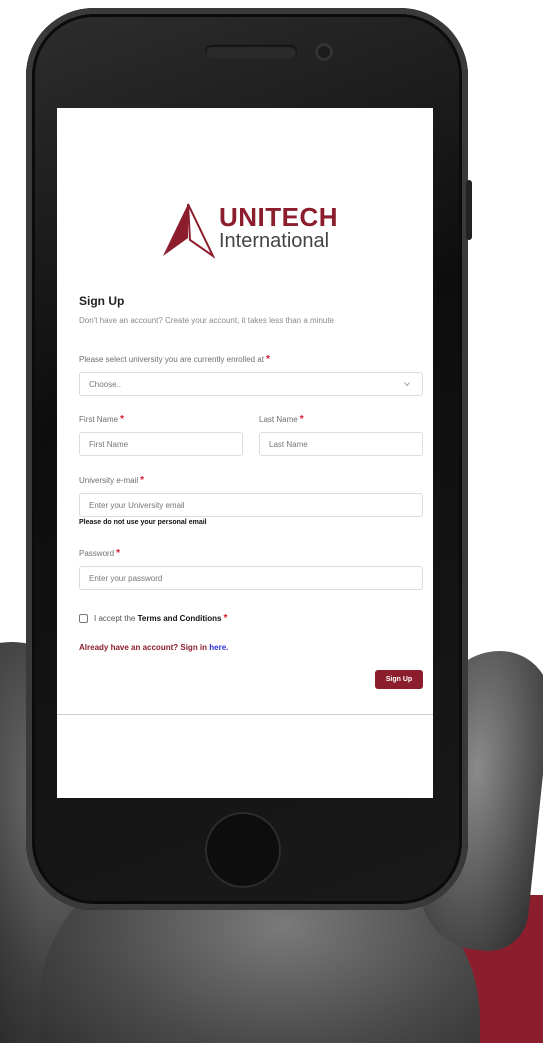 This screenshot has height=1043, width=543. What do you see at coordinates (83, 618) in the screenshot?
I see `terms-checkbox` at bounding box center [83, 618].